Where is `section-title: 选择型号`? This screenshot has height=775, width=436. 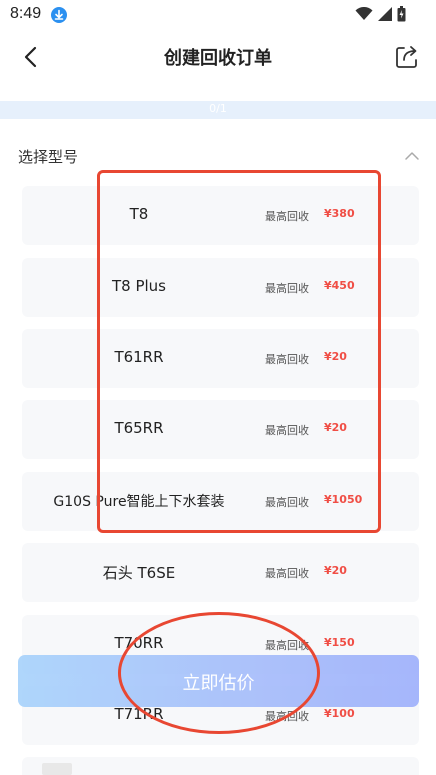
section-title: 选择型号 is located at coordinates (48, 157).